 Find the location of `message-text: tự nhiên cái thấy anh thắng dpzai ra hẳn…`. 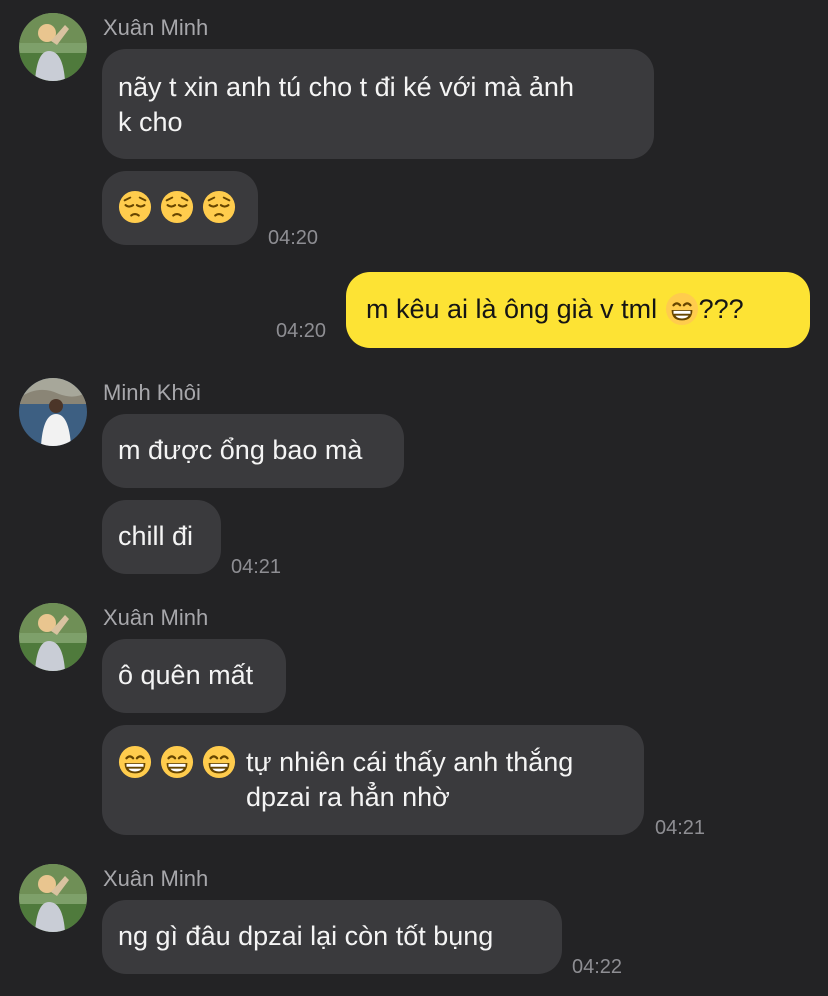

message-text: tự nhiên cái thấy anh thắng dpzai ra hẳn… is located at coordinates (410, 779).